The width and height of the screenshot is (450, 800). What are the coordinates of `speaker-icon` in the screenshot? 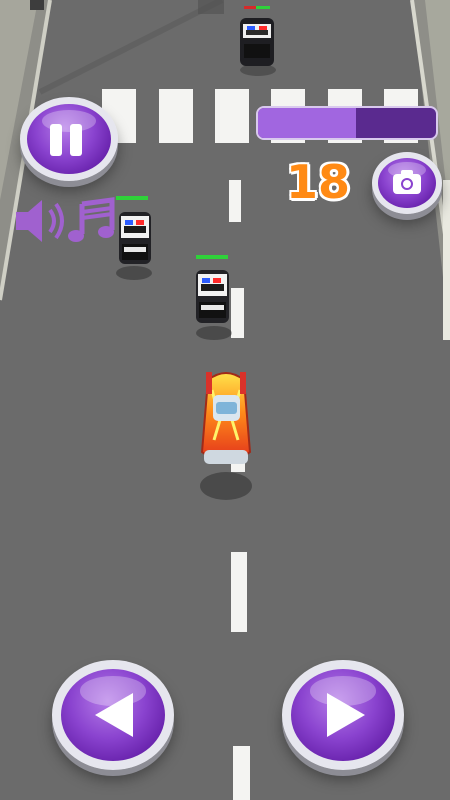 It's located at (40, 221).